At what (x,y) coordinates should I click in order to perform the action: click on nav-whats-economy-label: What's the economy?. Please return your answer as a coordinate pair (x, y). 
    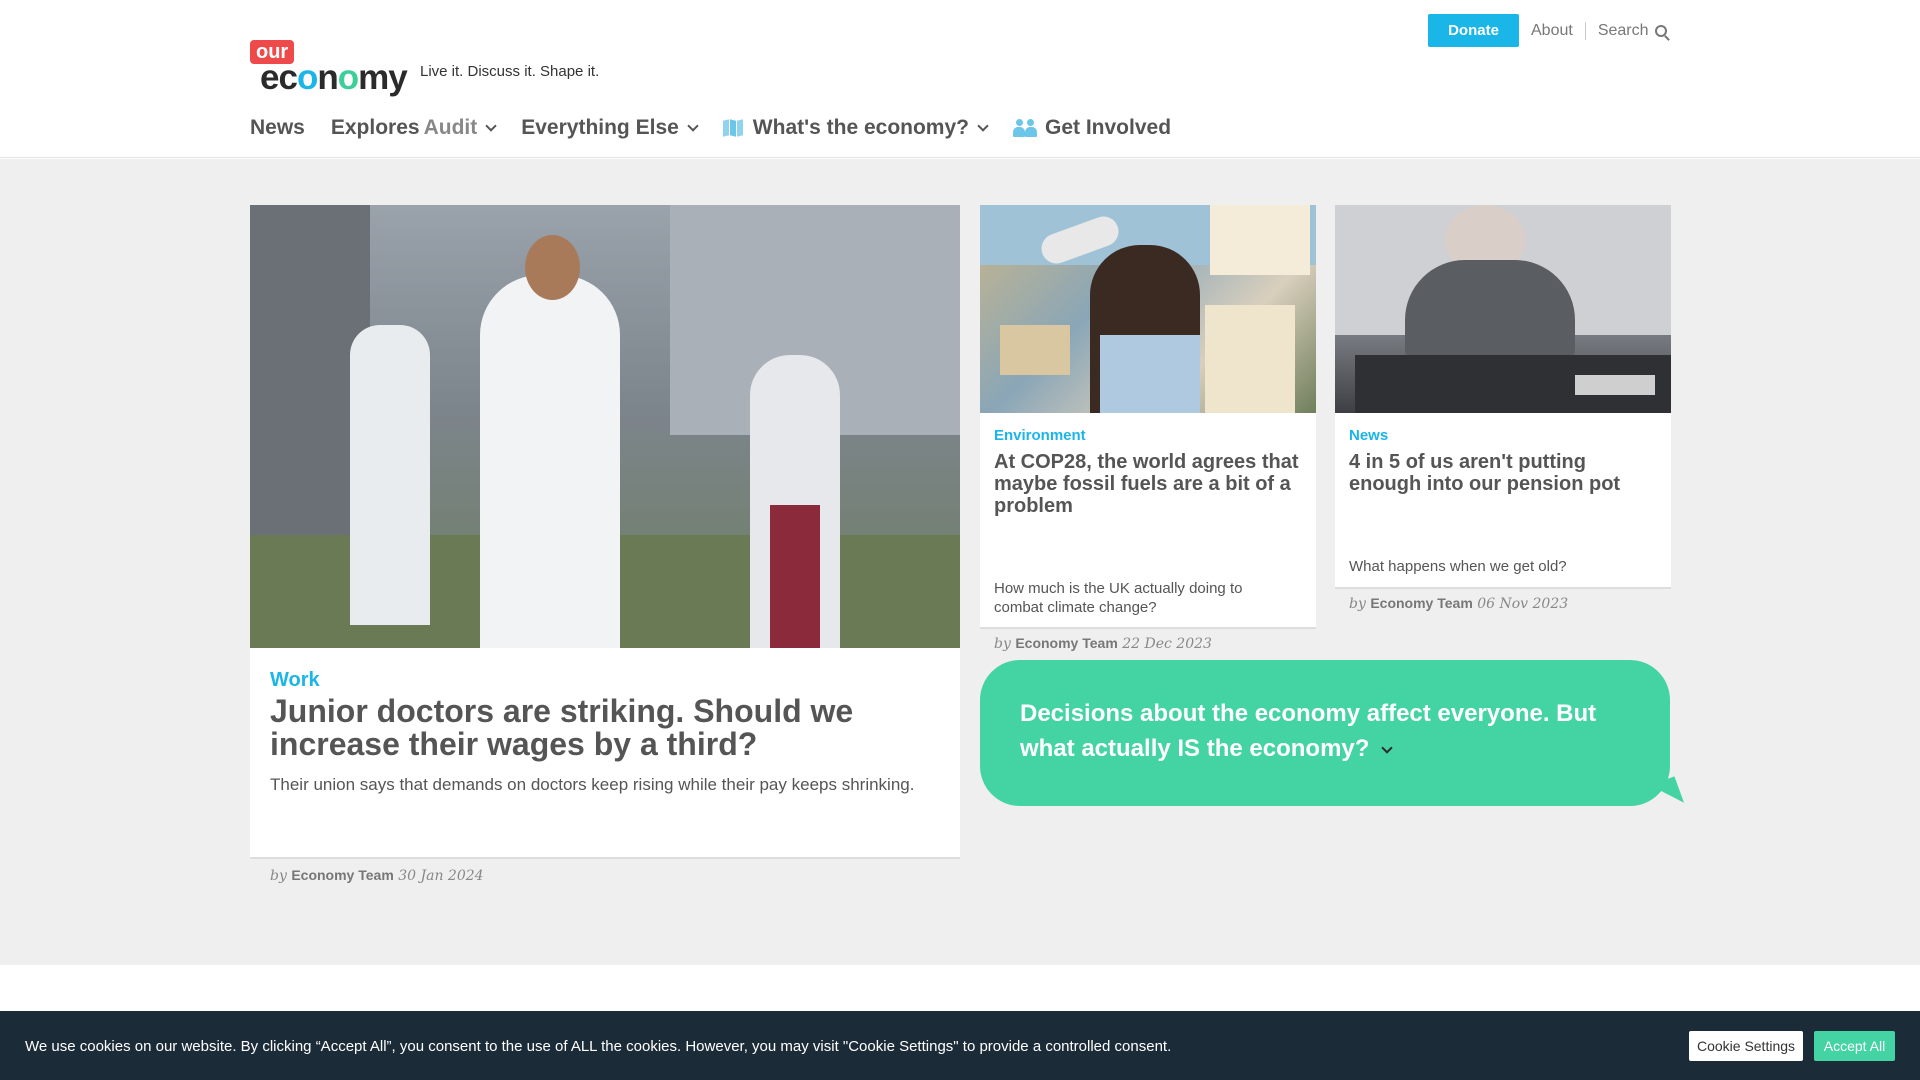
    Looking at the image, I should click on (860, 127).